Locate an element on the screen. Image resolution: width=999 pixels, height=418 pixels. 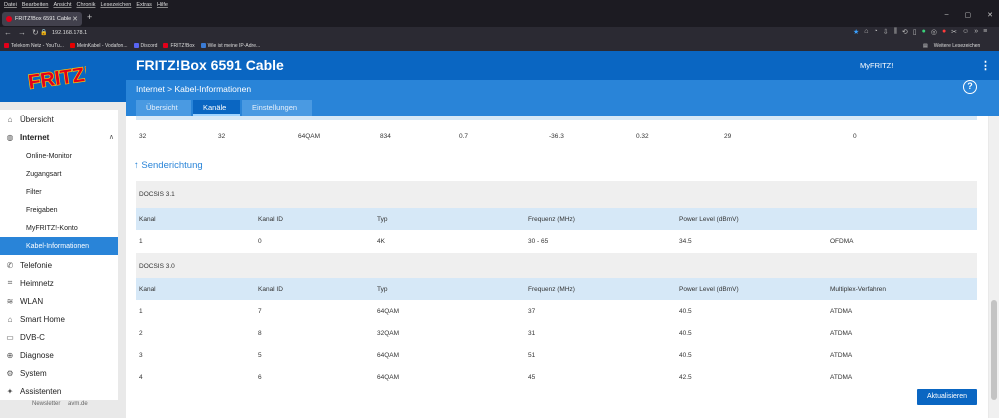
sidebar-item: Online-Monitor is located at coordinates (59, 156).